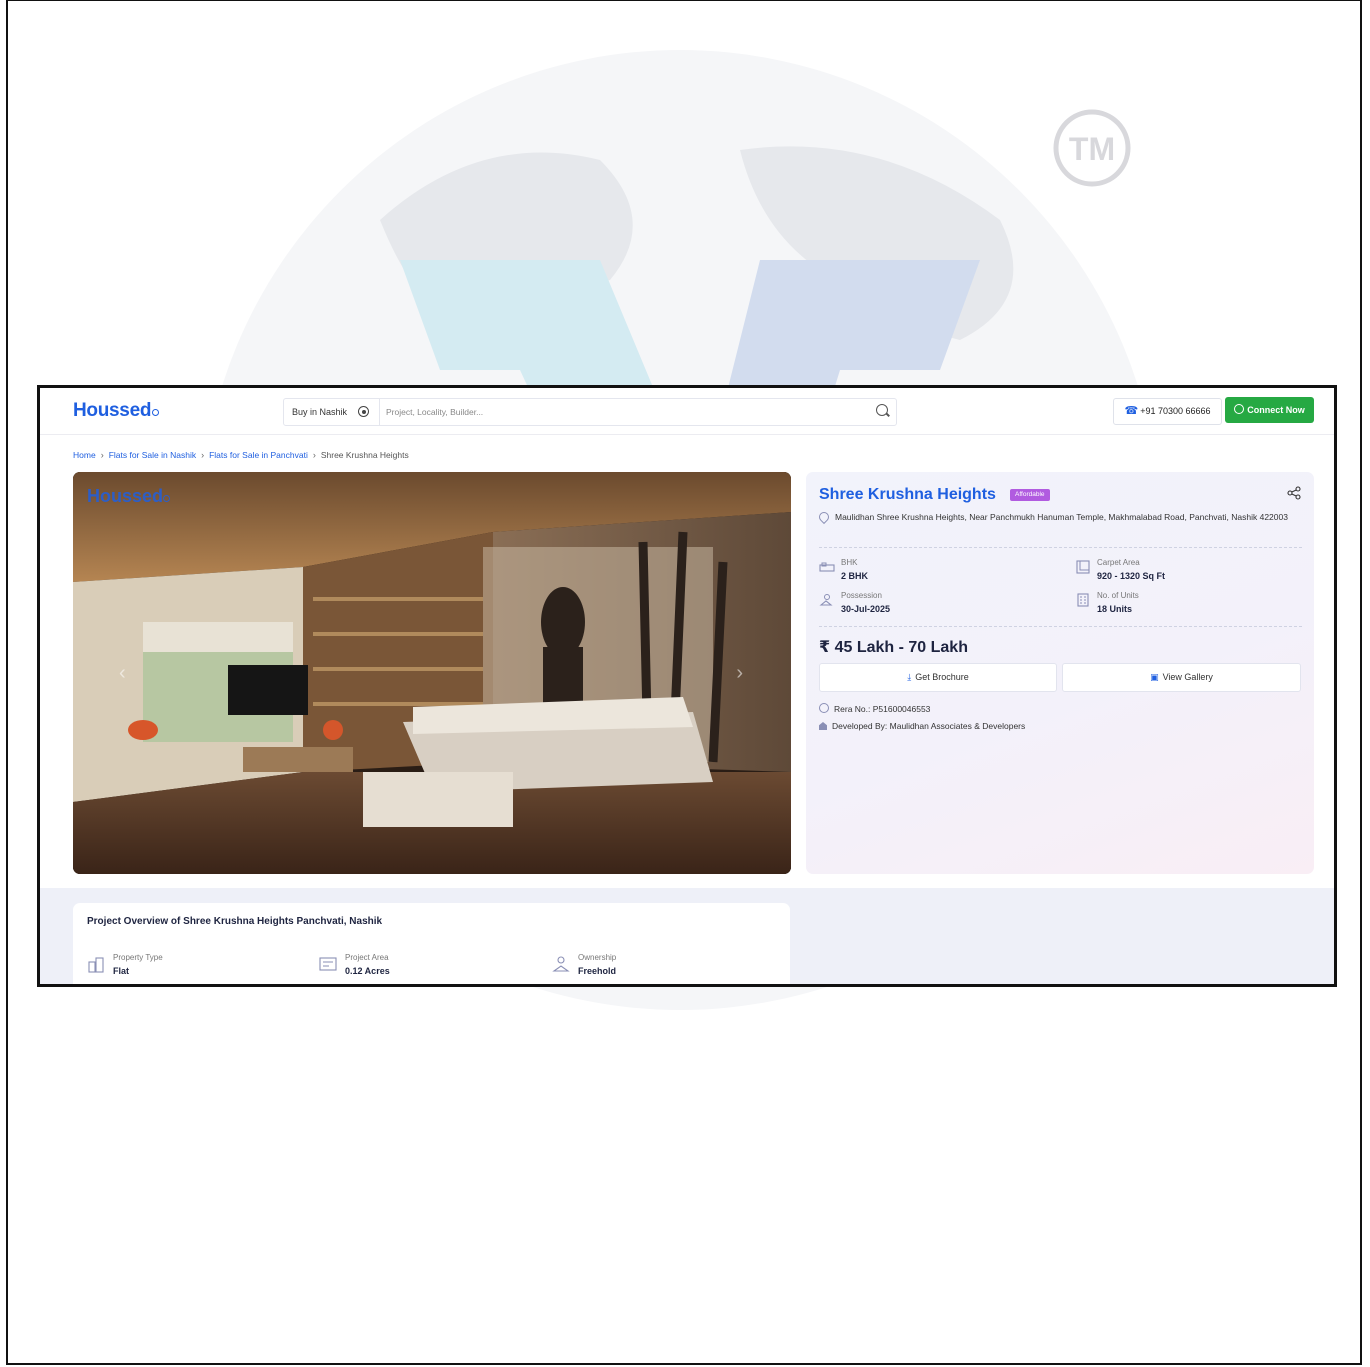 The image size is (1370, 1367). What do you see at coordinates (320, 412) in the screenshot?
I see `city-selector-label: Buy in Nashik` at bounding box center [320, 412].